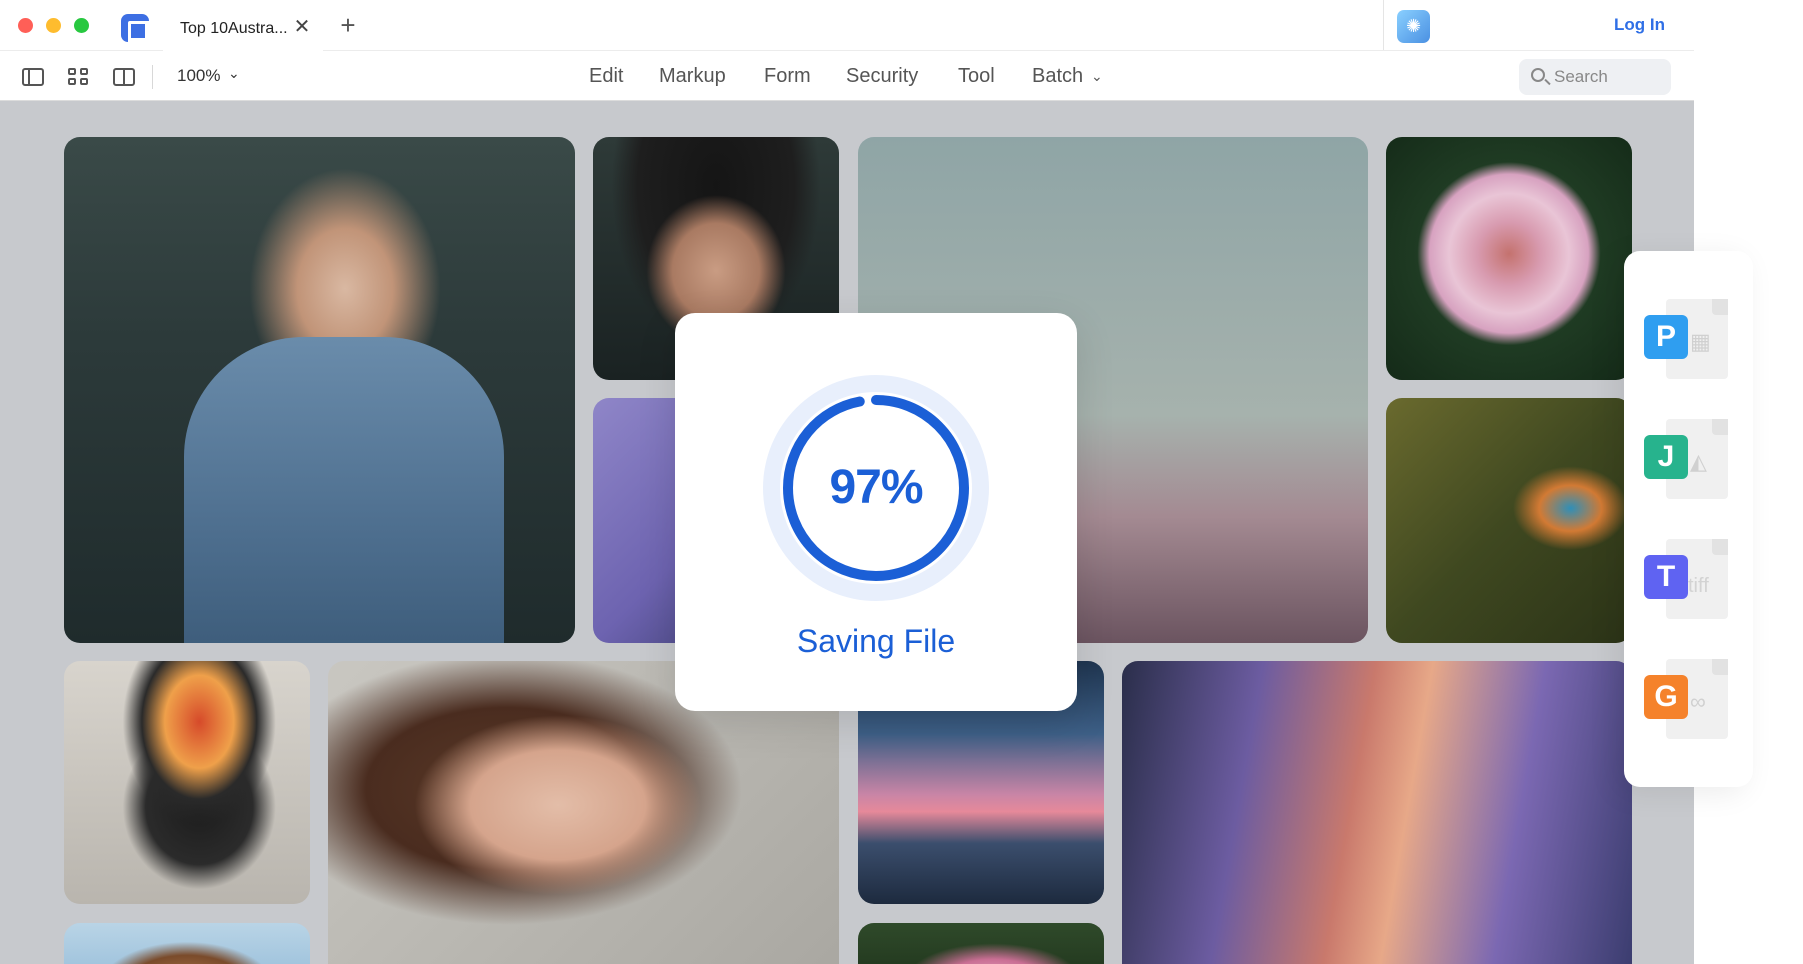 Image resolution: width=1803 pixels, height=964 pixels. What do you see at coordinates (692, 76) in the screenshot?
I see `menu-markup: Markup` at bounding box center [692, 76].